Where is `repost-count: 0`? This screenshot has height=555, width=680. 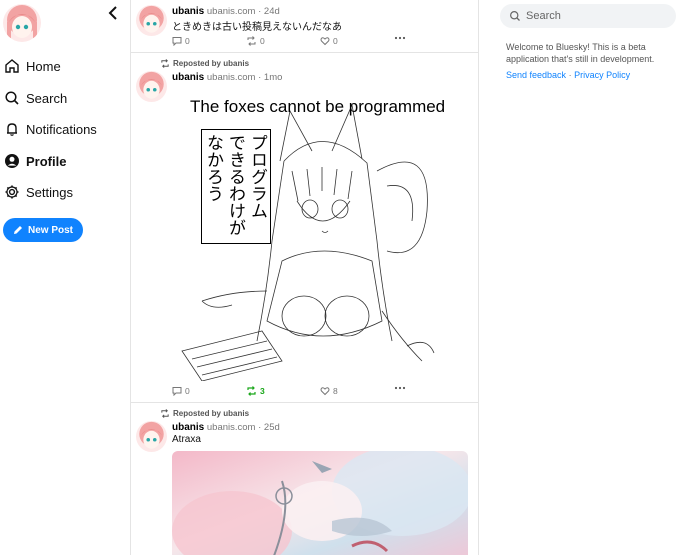
repost-count: 0 is located at coordinates (262, 41).